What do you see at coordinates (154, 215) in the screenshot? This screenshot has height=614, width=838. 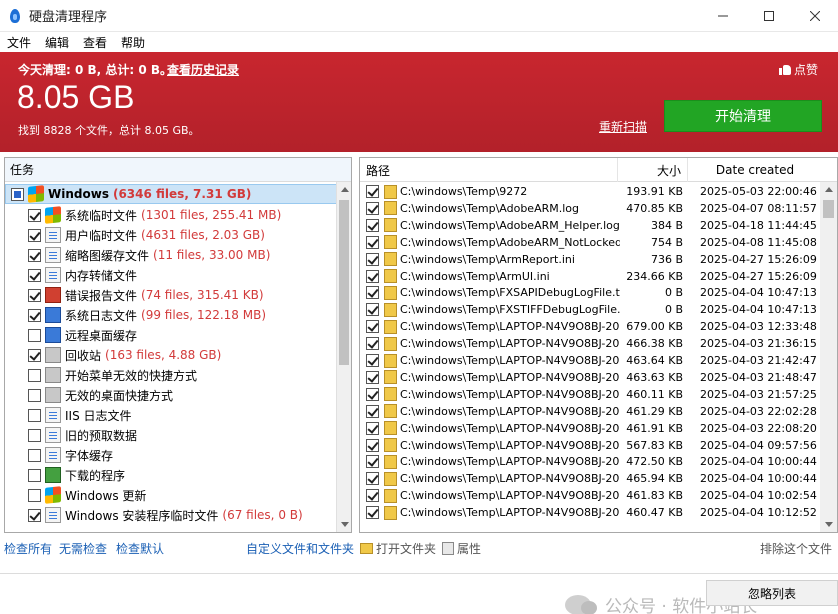 I see `task-item: 系统临时文件 (1301 files, 255.41 MB)` at bounding box center [154, 215].